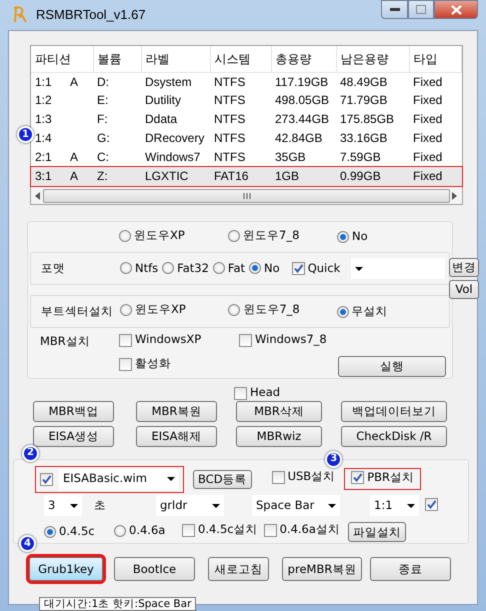 This screenshot has height=611, width=486. I want to click on window-title: RSMBRTool_v1.67, so click(91, 15).